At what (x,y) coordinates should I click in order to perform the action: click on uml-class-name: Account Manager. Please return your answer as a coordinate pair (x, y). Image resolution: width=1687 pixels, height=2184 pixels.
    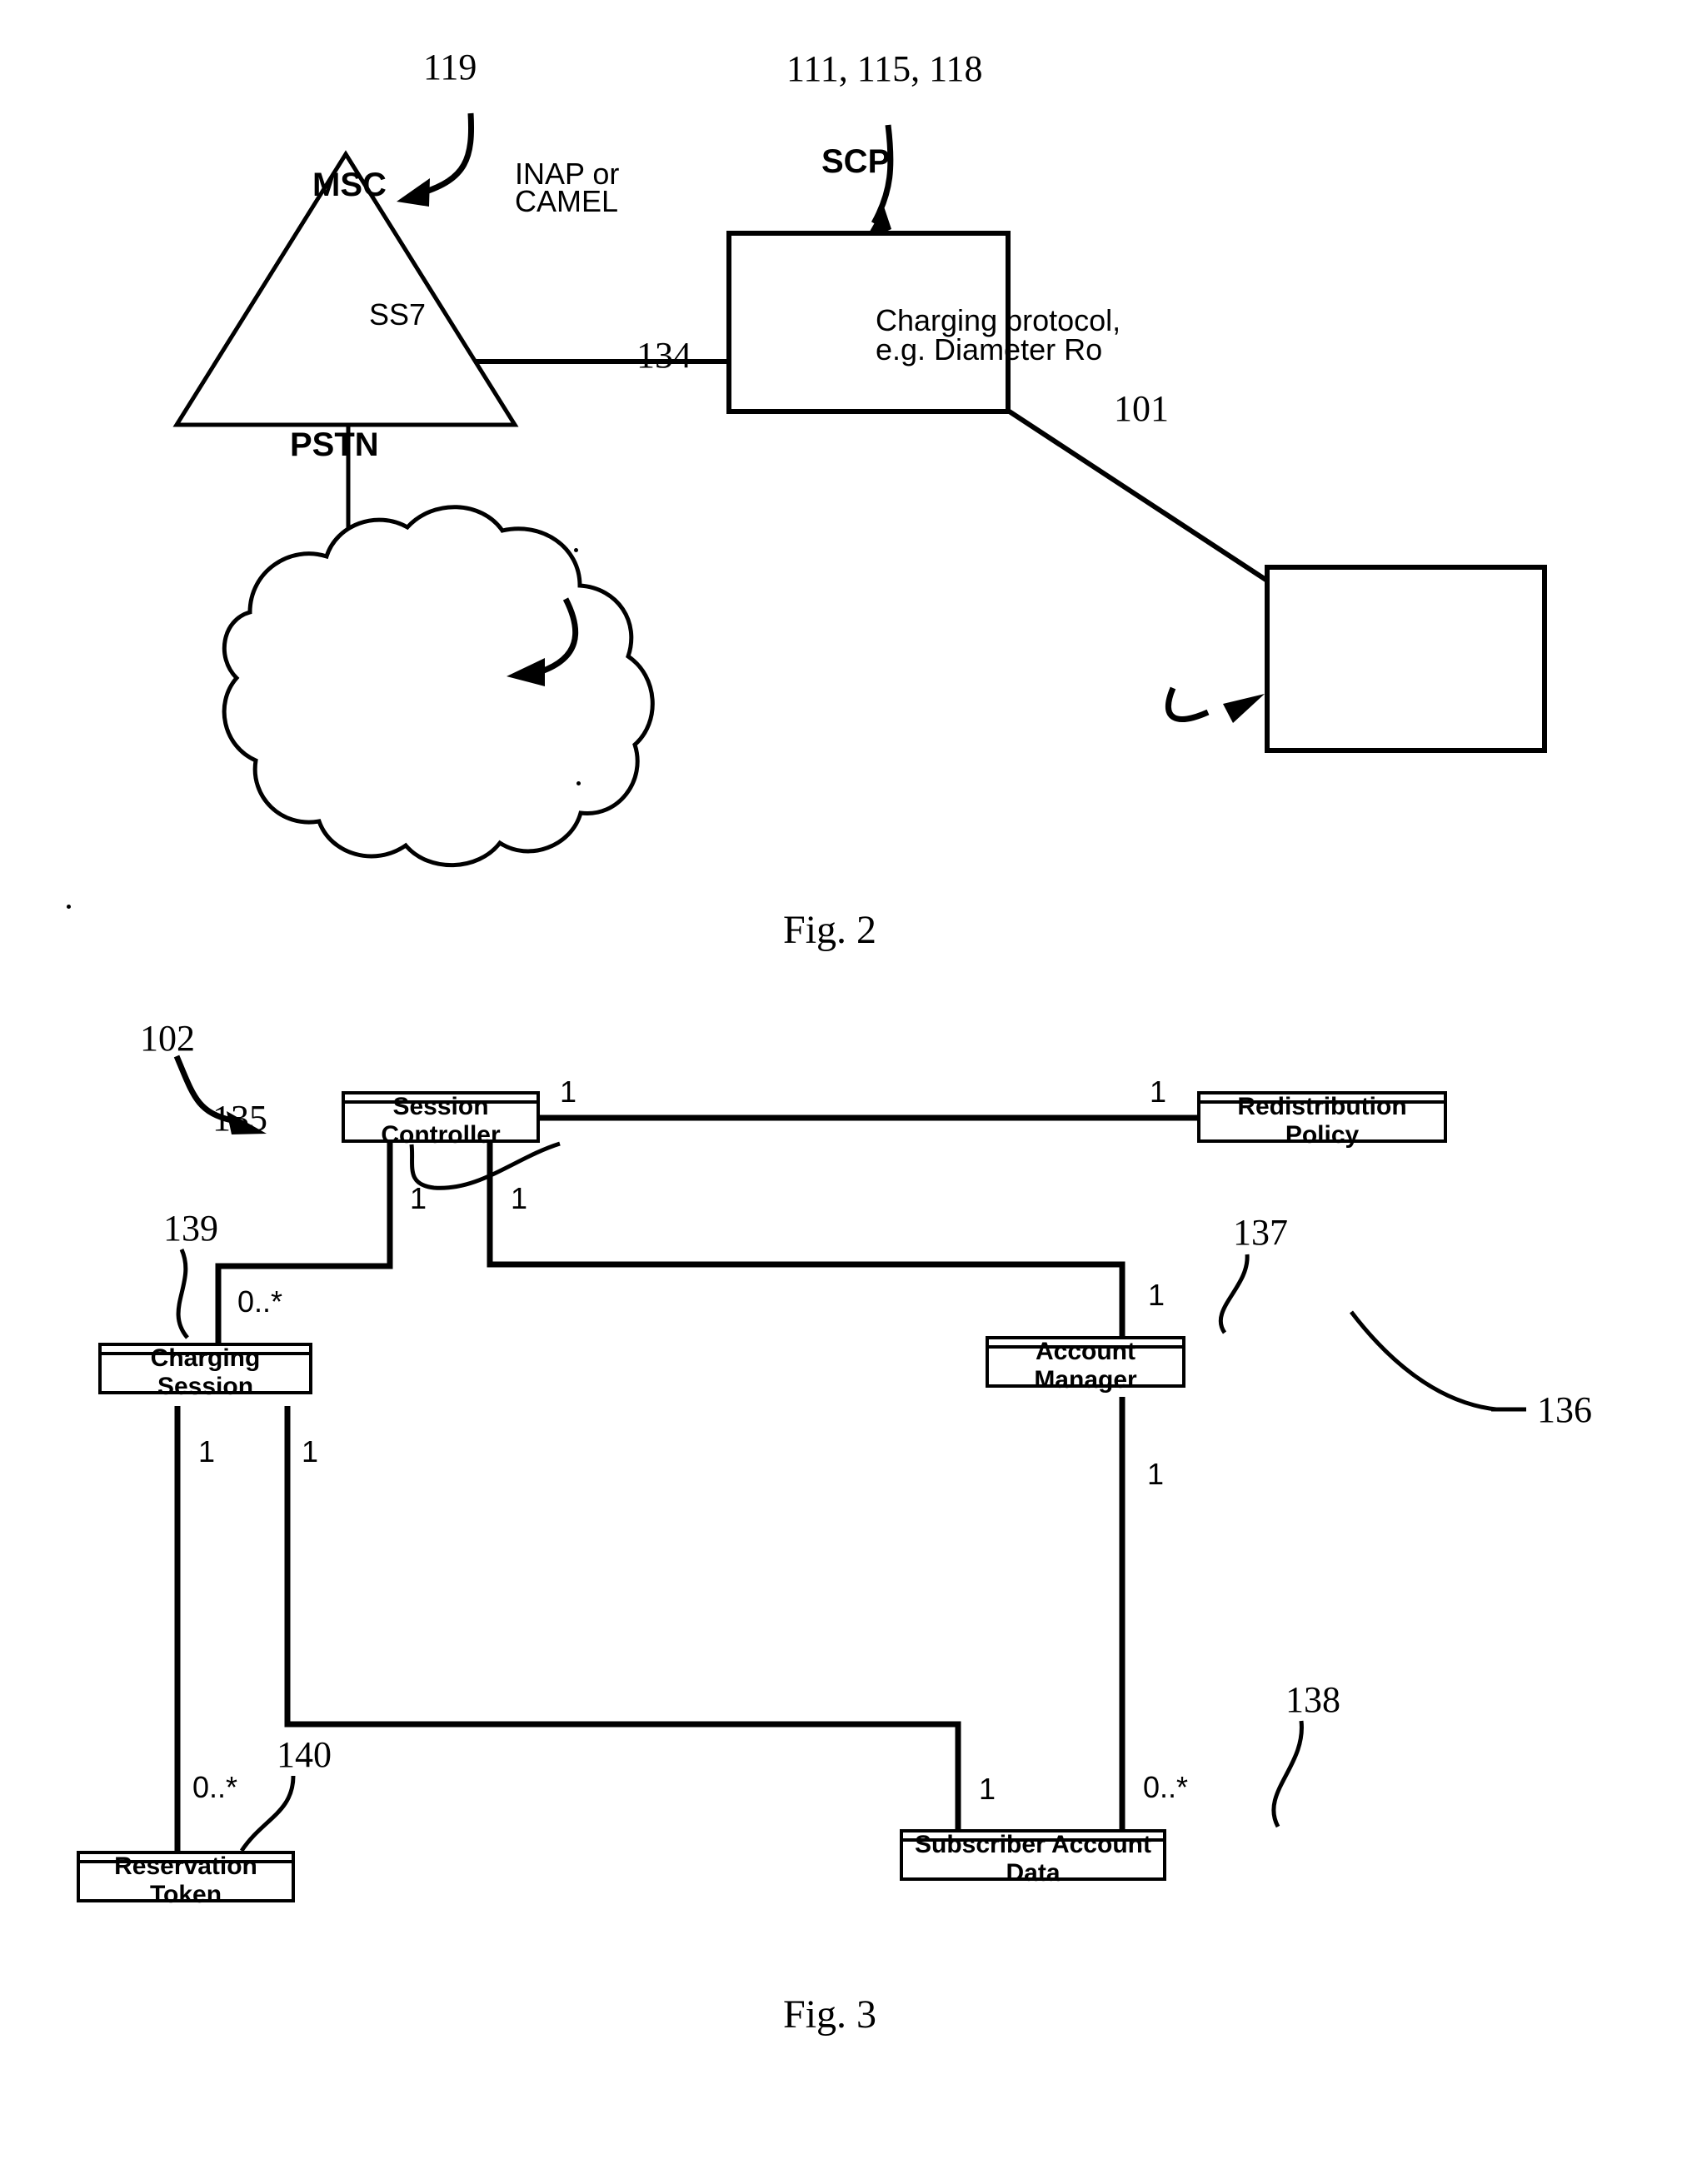
    Looking at the image, I should click on (1085, 1366).